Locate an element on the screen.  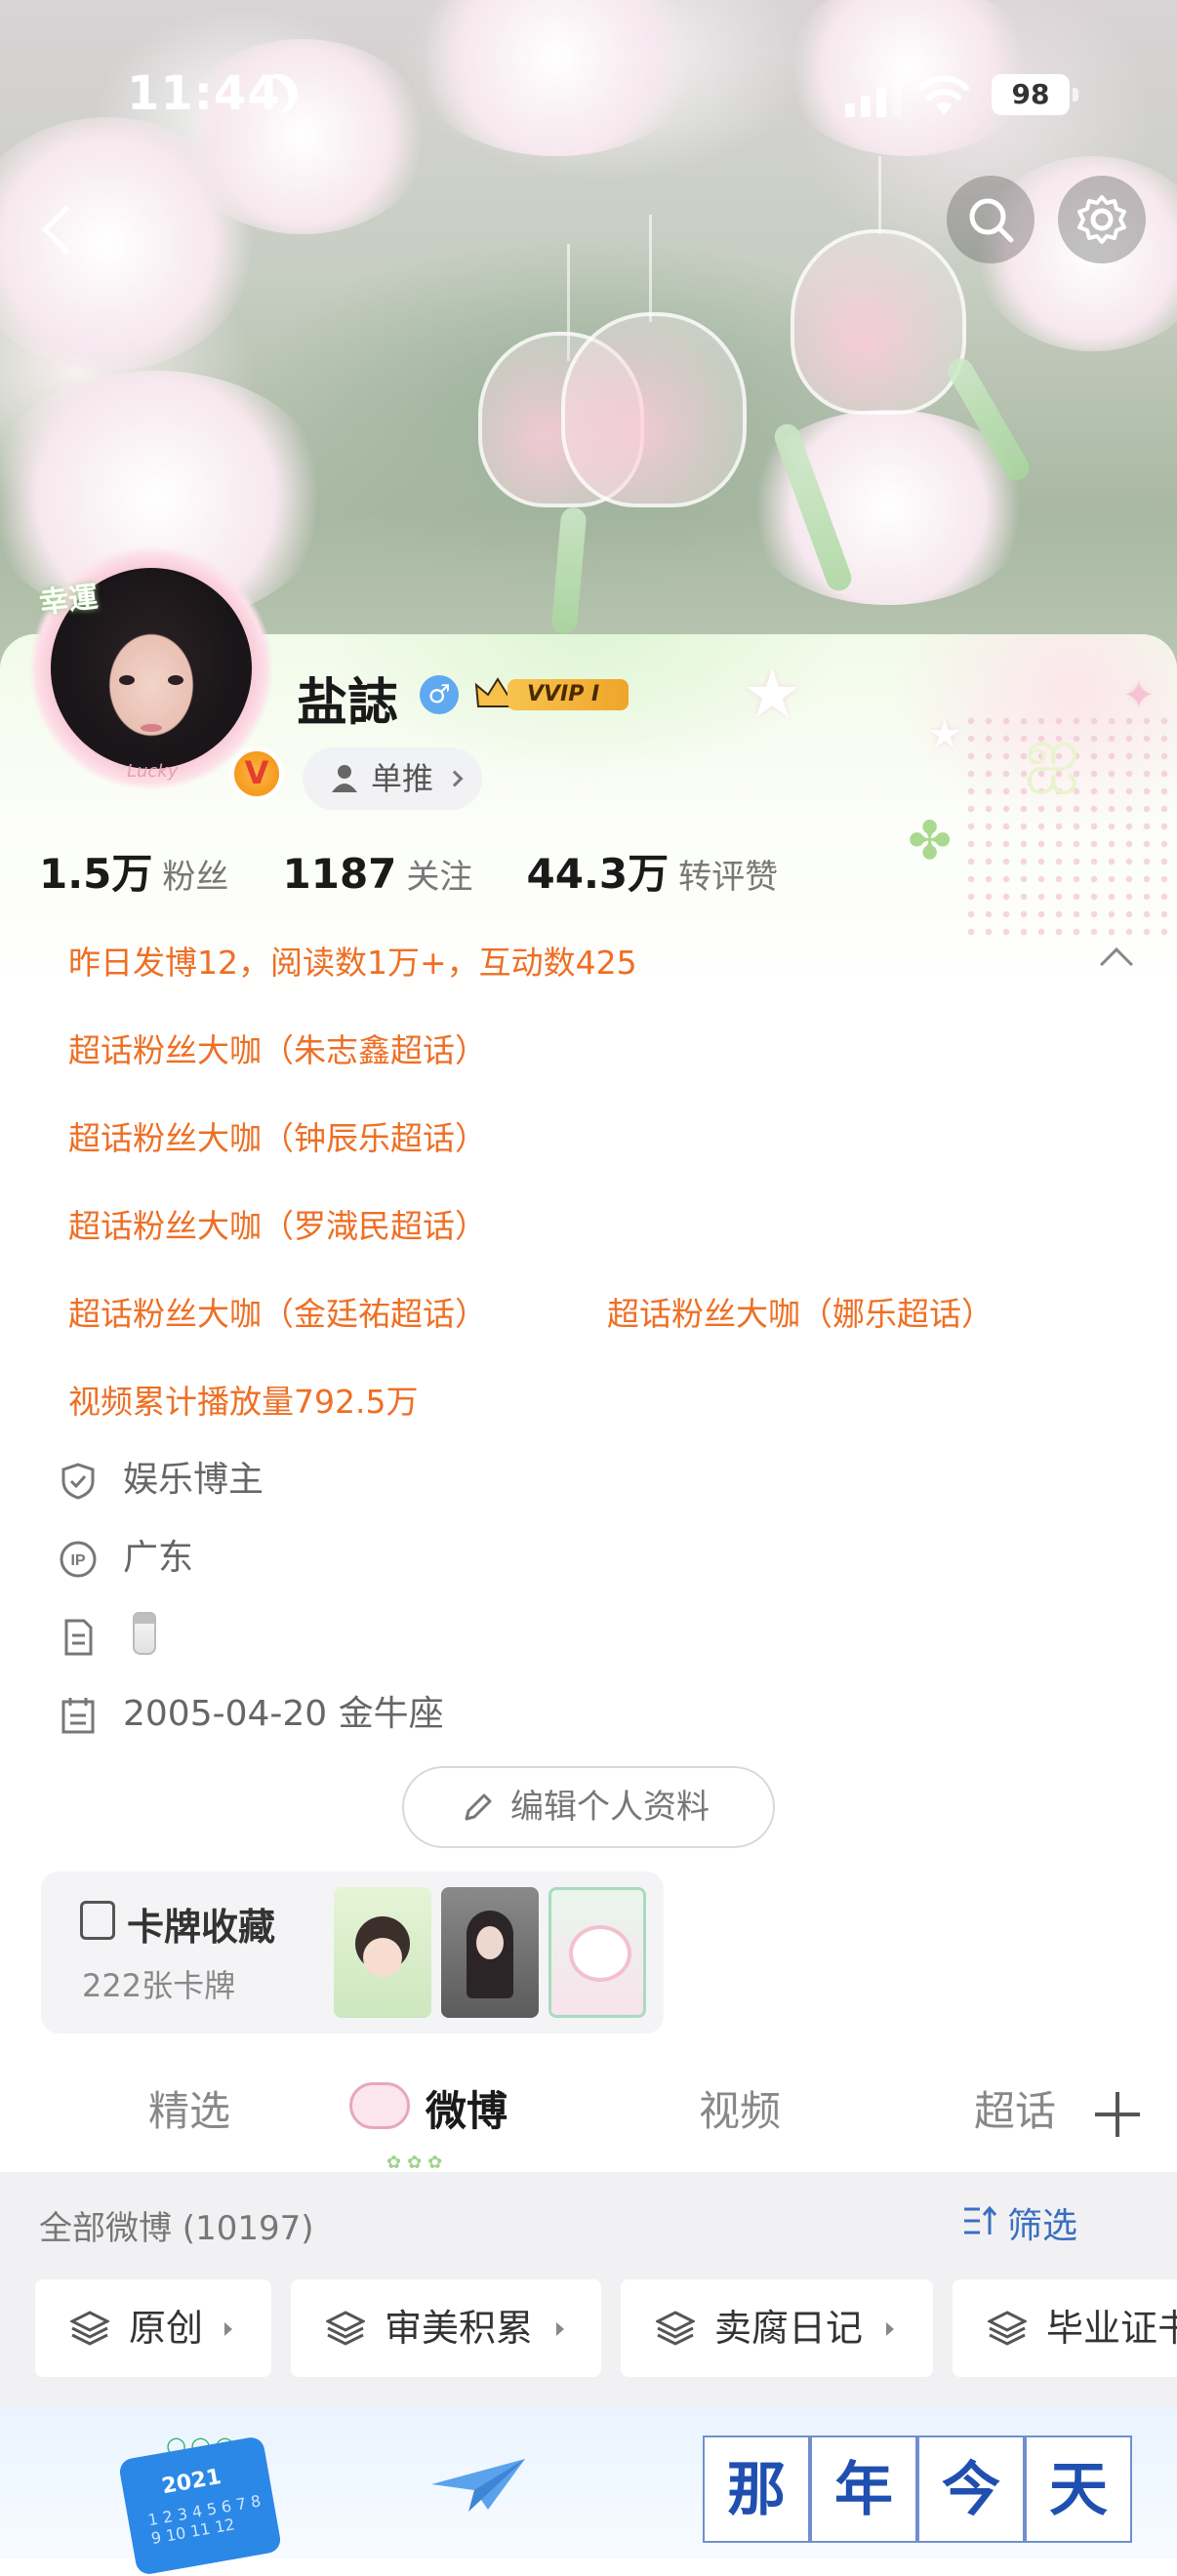
filter-button: 筛选 is located at coordinates (1020, 2222).